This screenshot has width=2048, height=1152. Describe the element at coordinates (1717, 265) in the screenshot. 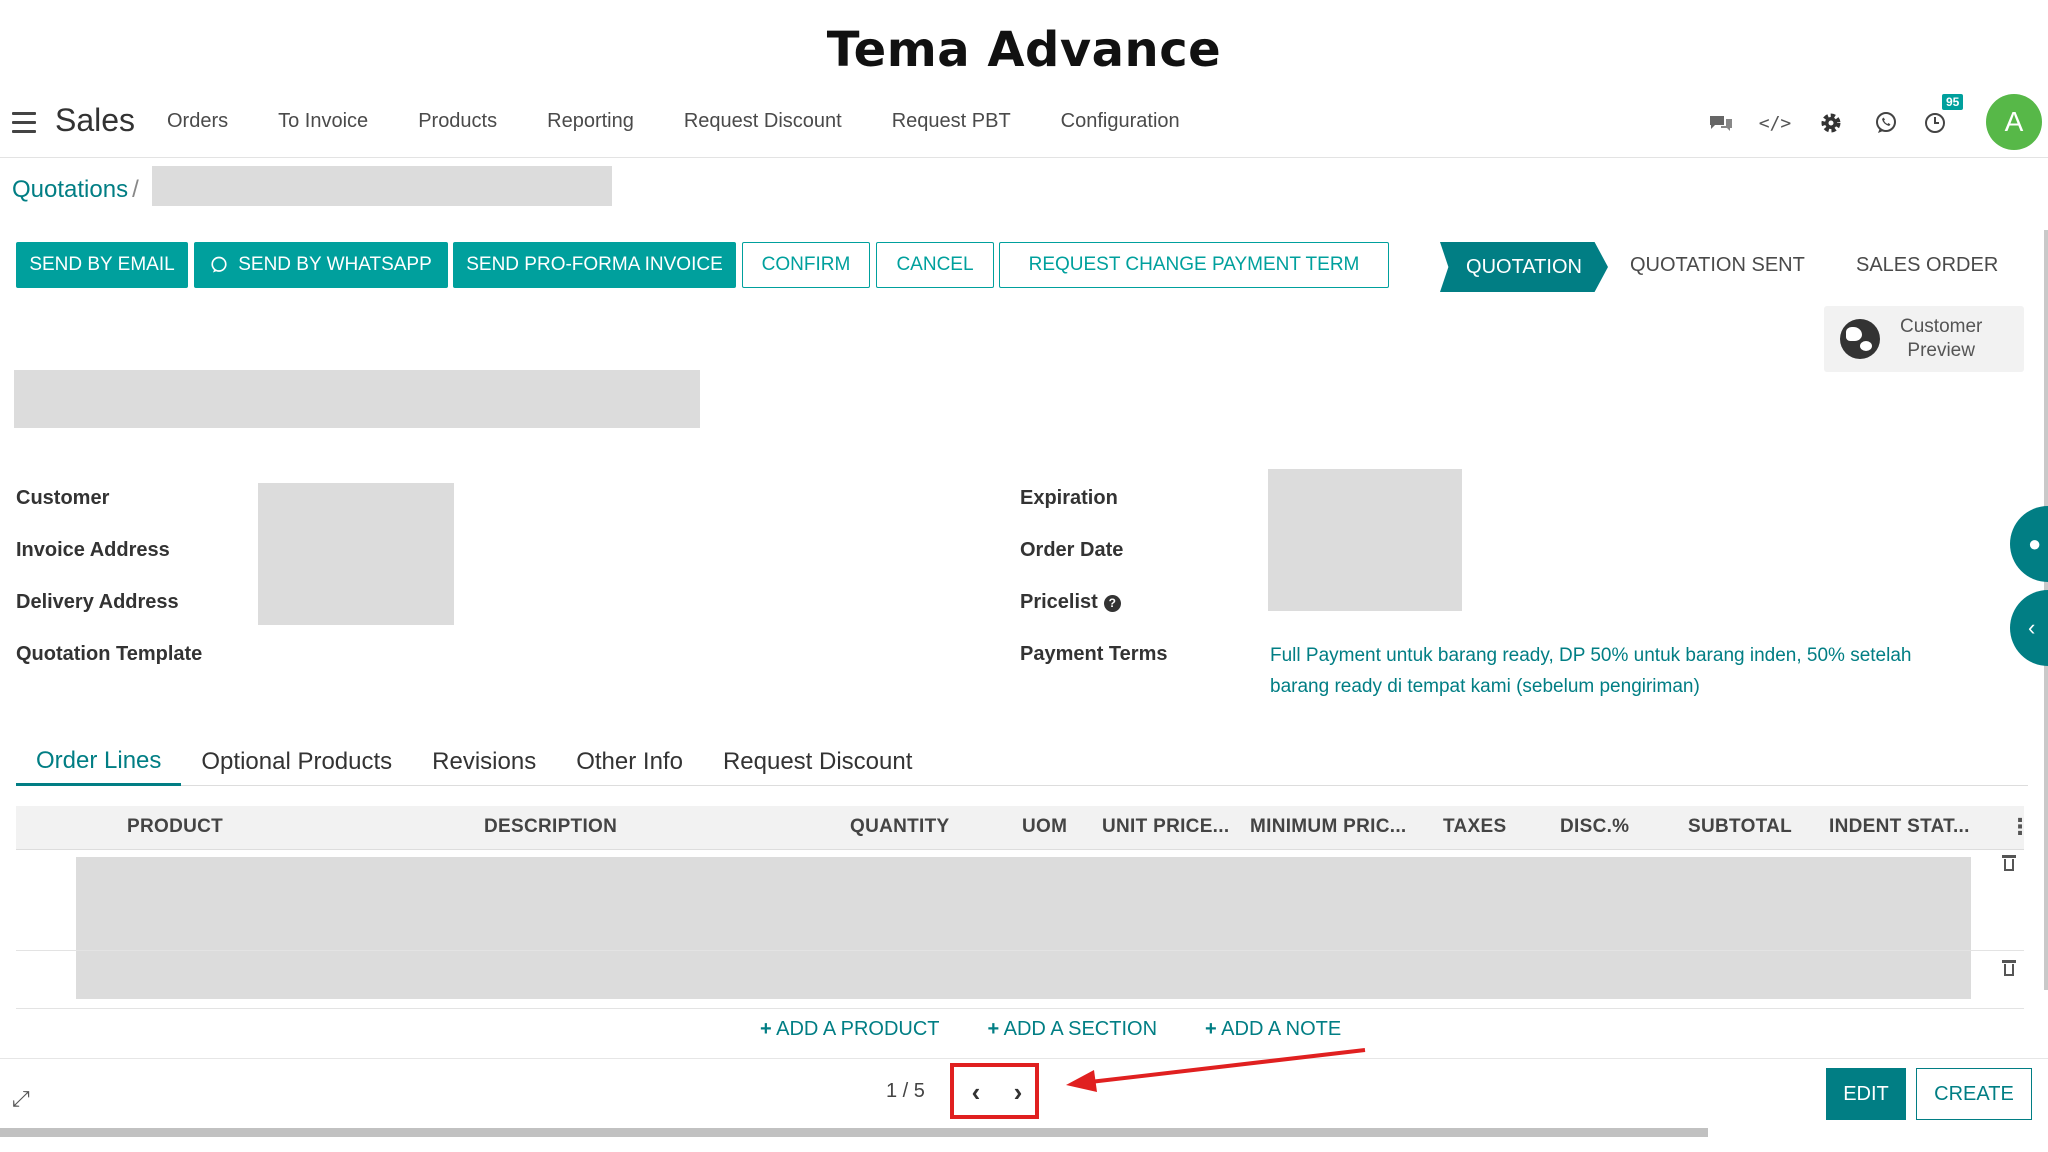

I see `status-quotation-sent: QUOTATION SENT` at that location.